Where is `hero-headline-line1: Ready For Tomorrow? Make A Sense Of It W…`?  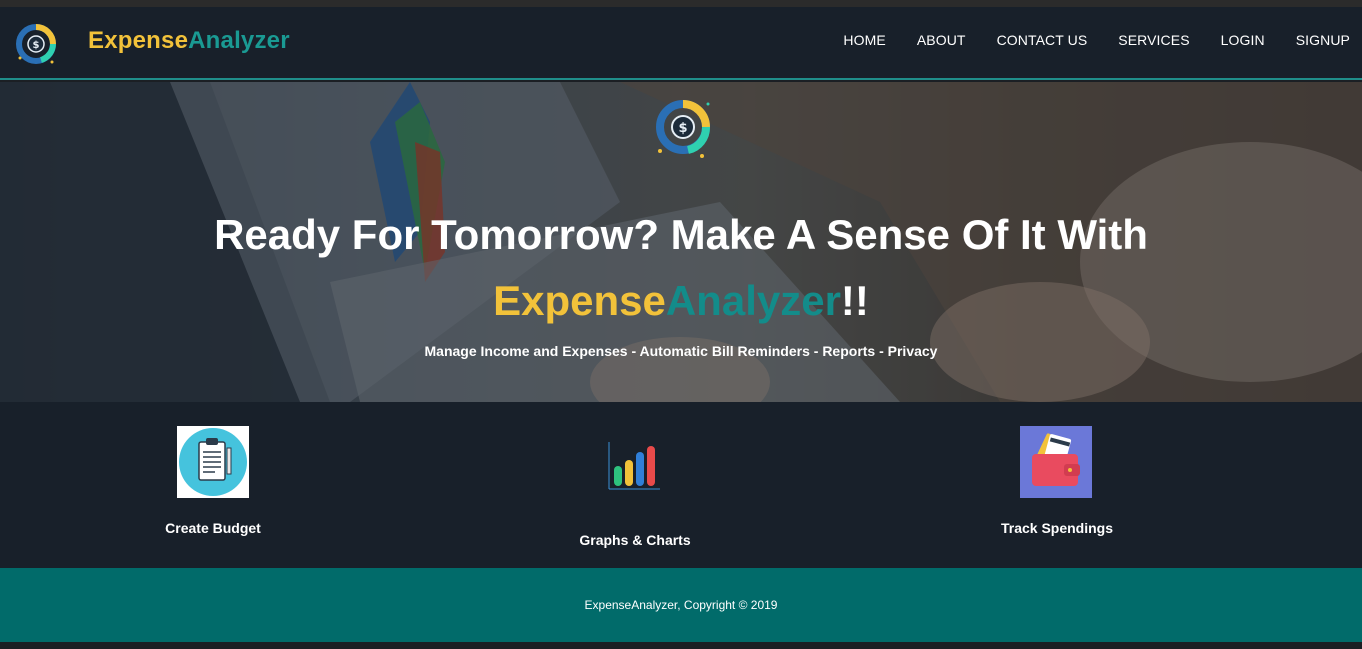
hero-headline-line1: Ready For Tomorrow? Make A Sense Of It W… is located at coordinates (681, 234).